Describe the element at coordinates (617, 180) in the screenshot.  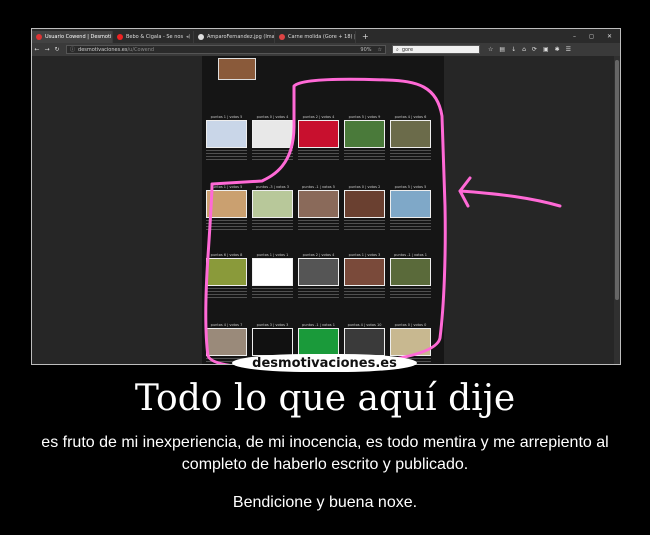
I see `scrollbar-thumb` at that location.